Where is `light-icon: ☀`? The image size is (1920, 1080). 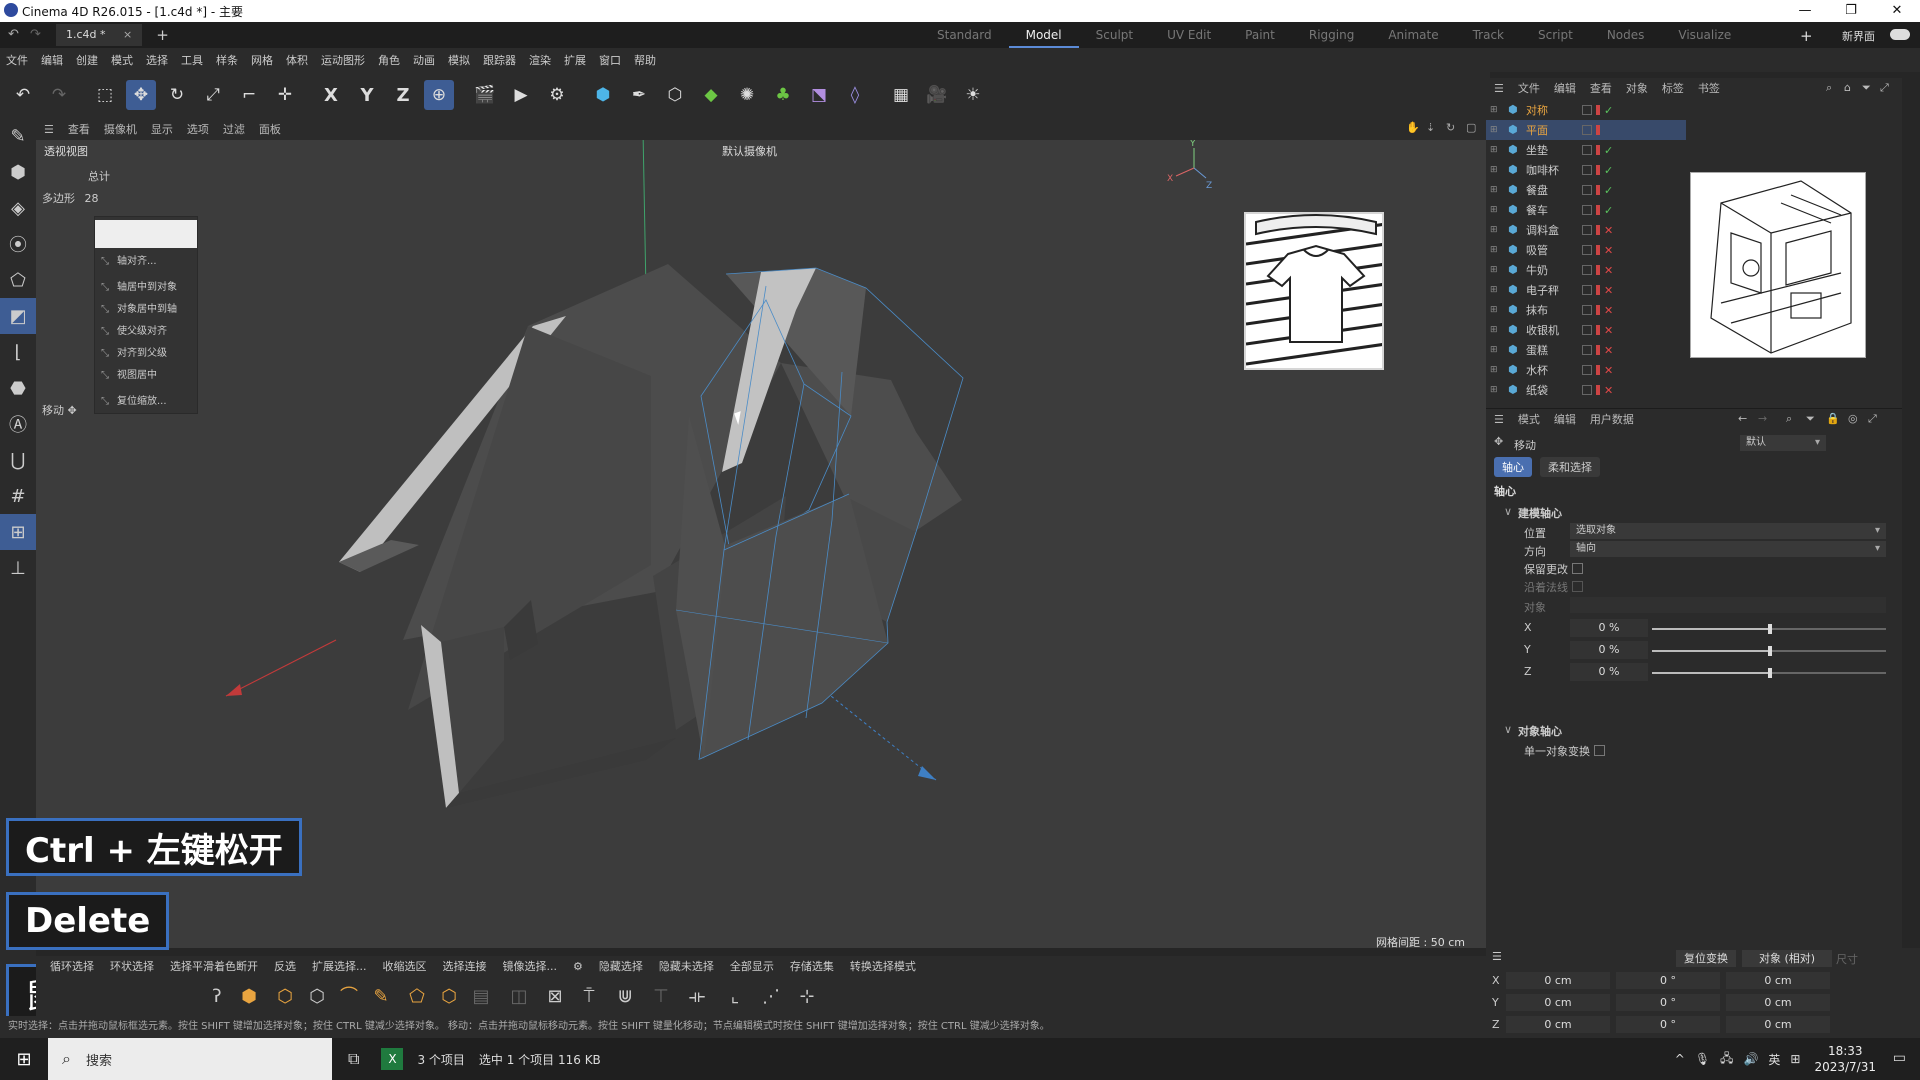 light-icon: ☀ is located at coordinates (973, 95).